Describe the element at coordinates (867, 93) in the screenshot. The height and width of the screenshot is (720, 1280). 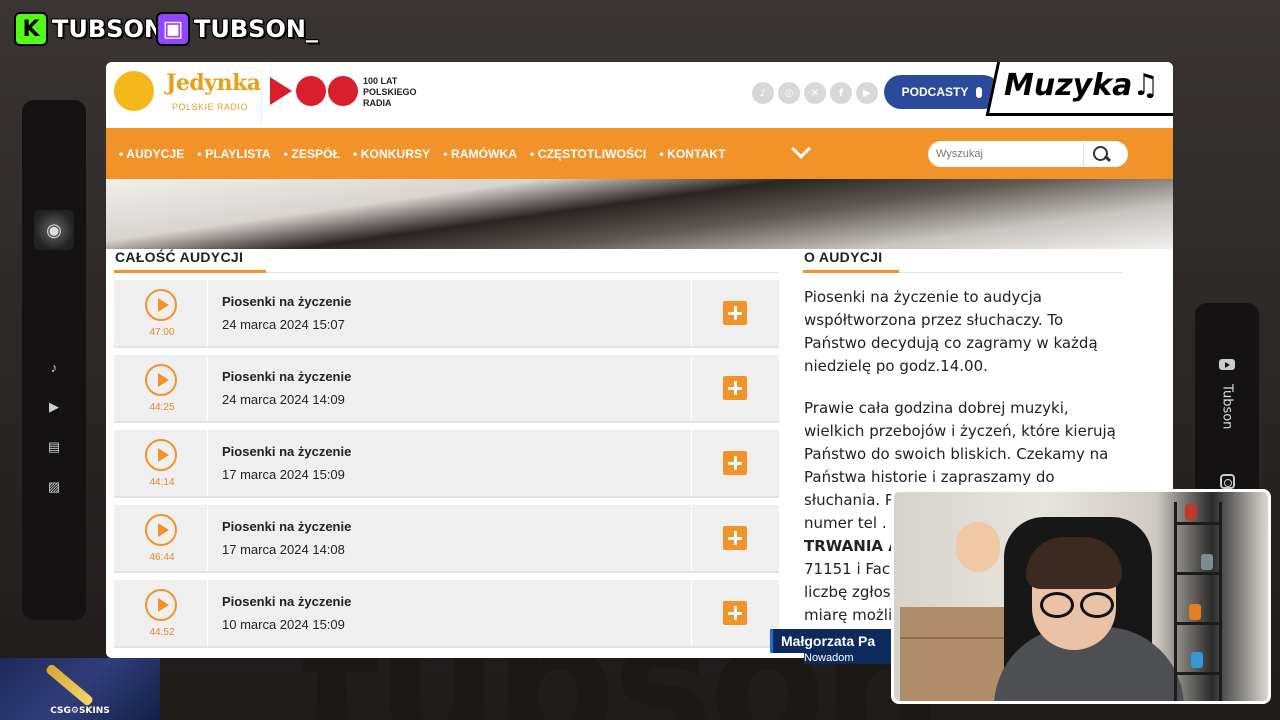
I see `youtube-icon: ▶` at that location.